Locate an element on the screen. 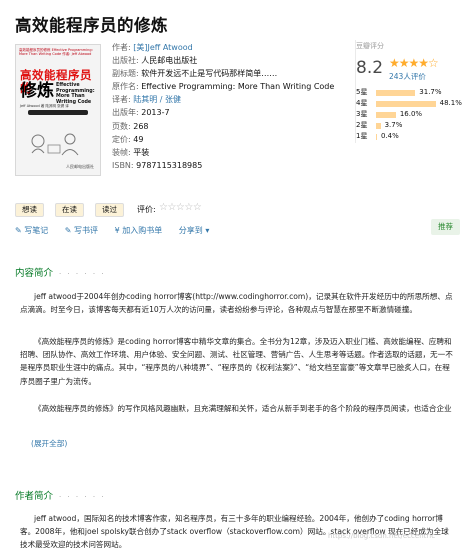  rating-row-label: 1星 is located at coordinates (362, 136).